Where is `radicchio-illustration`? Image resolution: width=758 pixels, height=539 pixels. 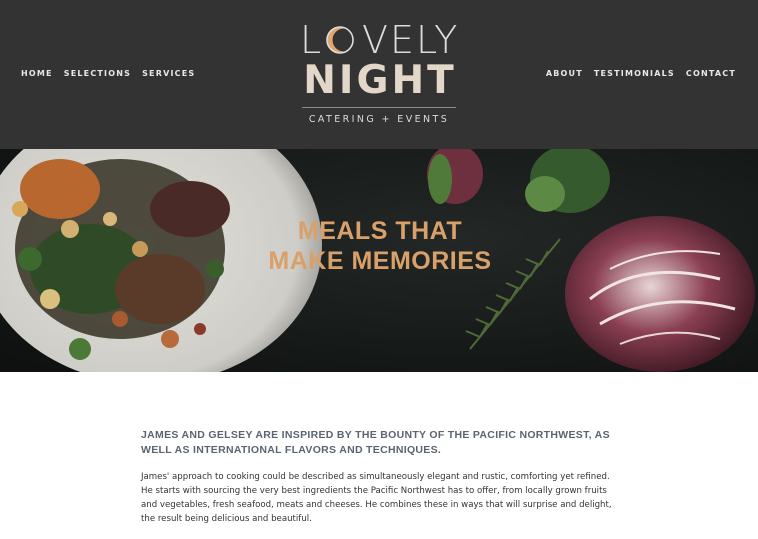
radicchio-illustration is located at coordinates (660, 294).